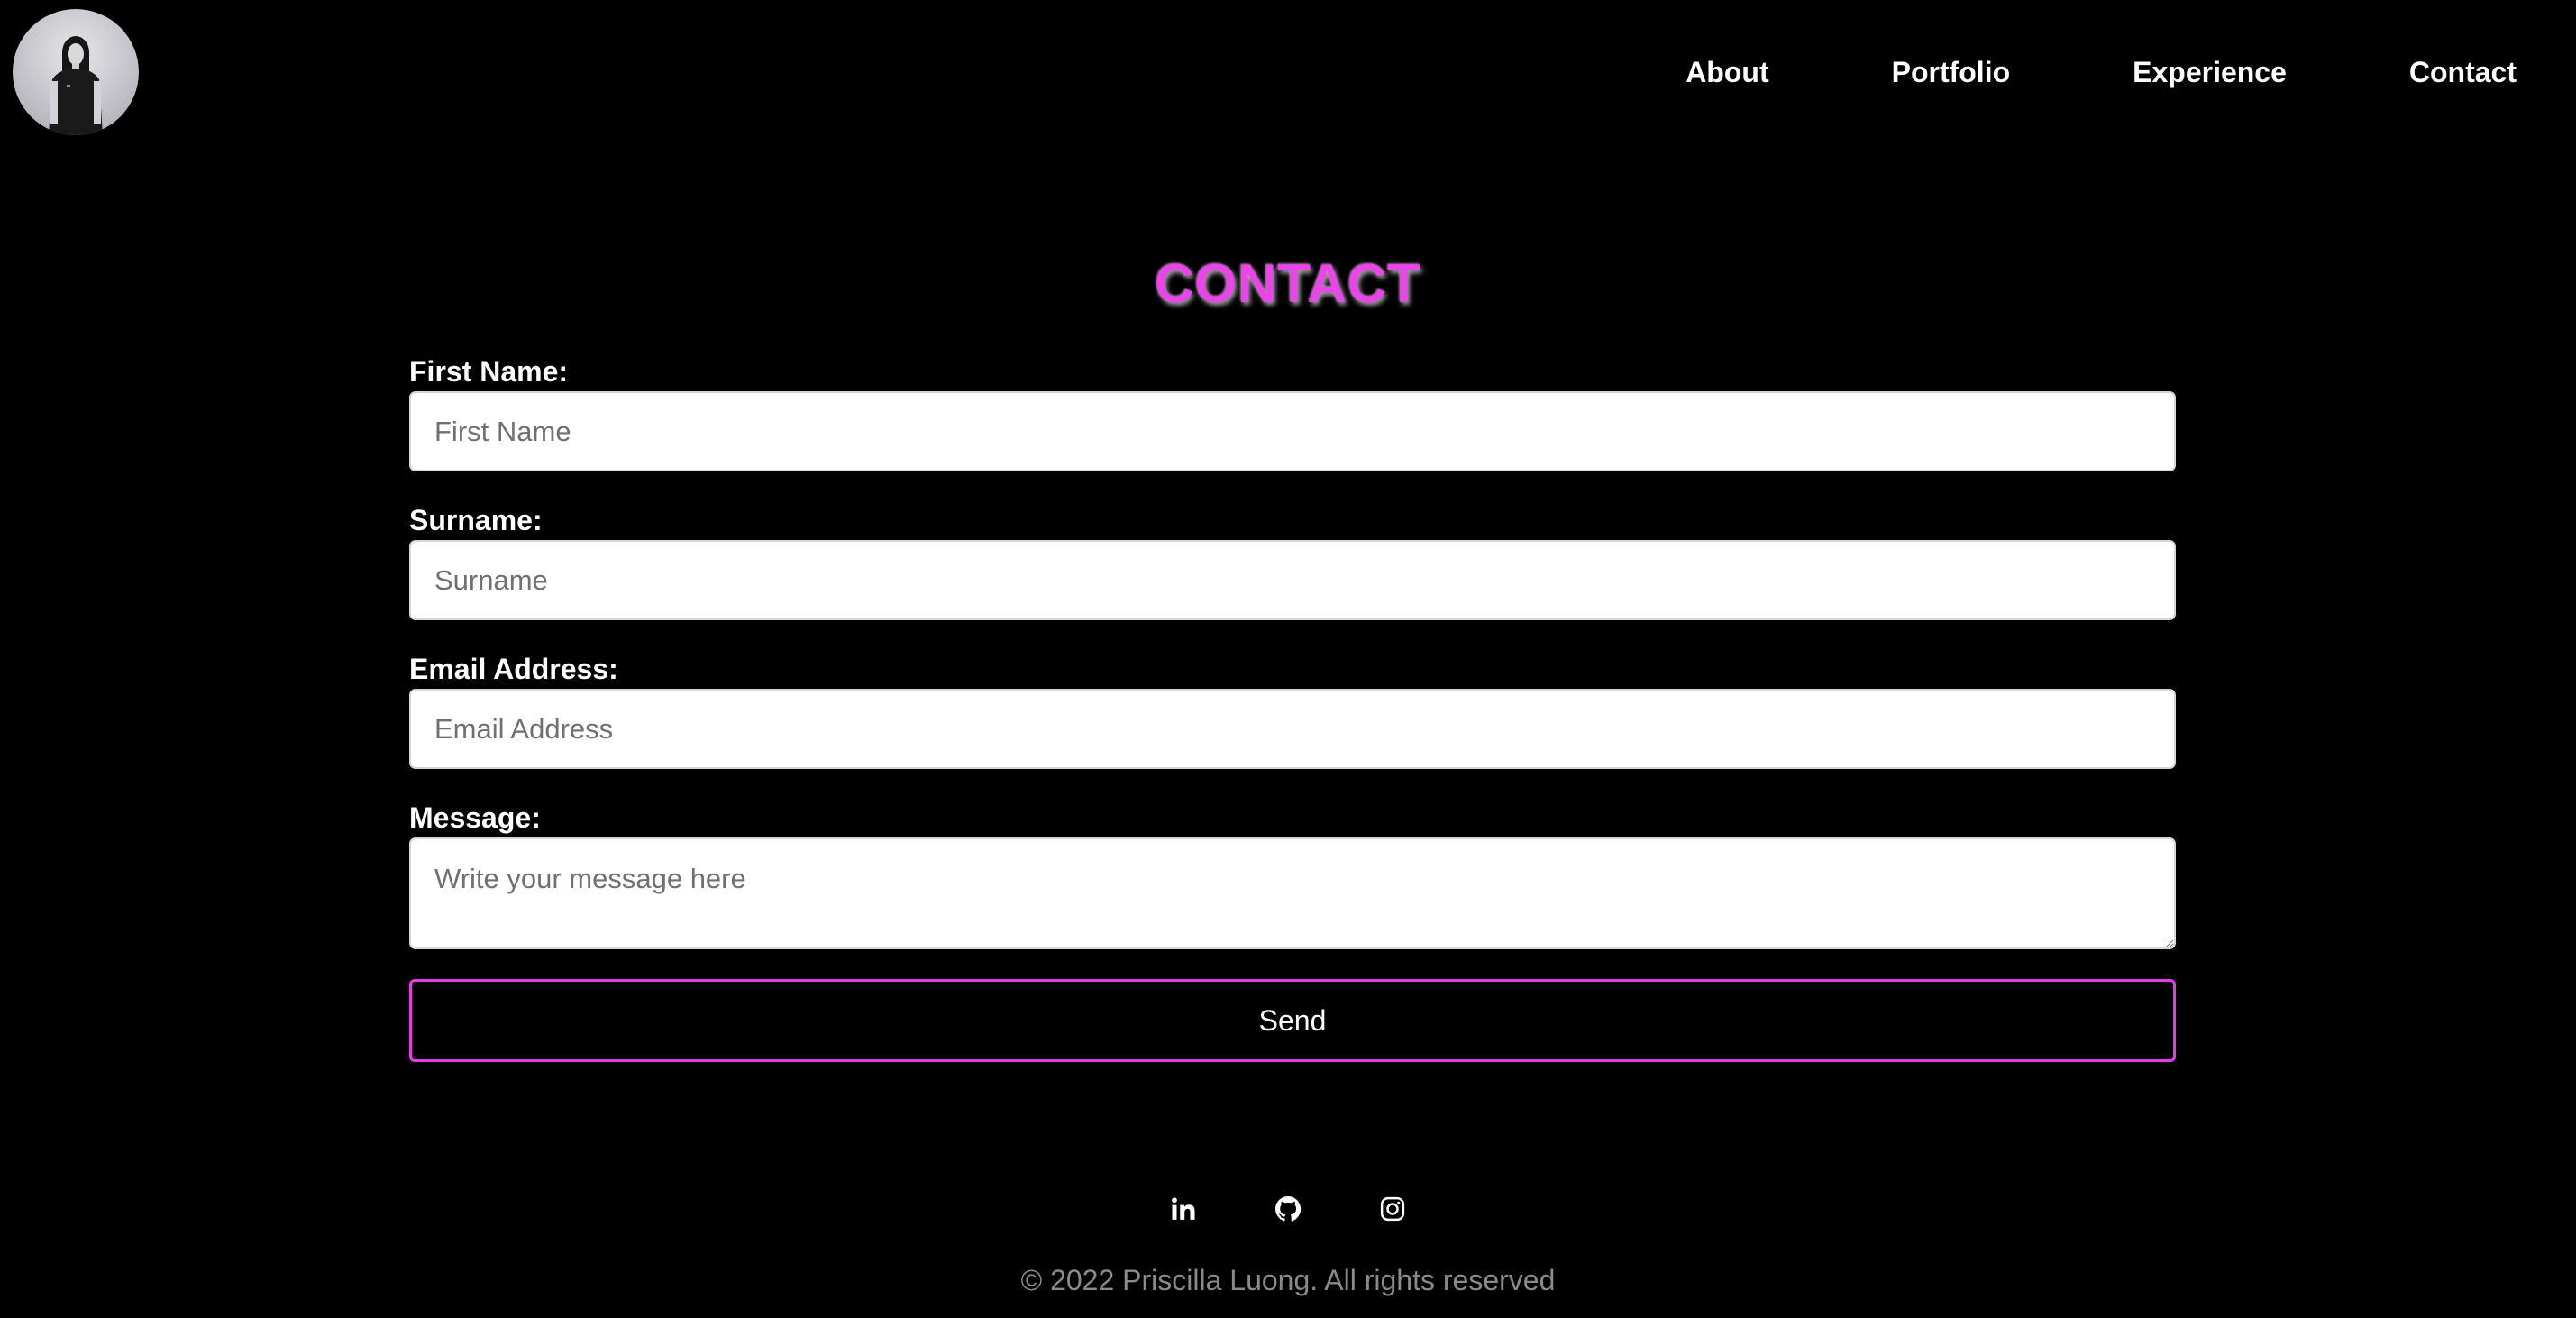 Image resolution: width=2576 pixels, height=1318 pixels. What do you see at coordinates (476, 520) in the screenshot?
I see `surname-label: Surname:` at bounding box center [476, 520].